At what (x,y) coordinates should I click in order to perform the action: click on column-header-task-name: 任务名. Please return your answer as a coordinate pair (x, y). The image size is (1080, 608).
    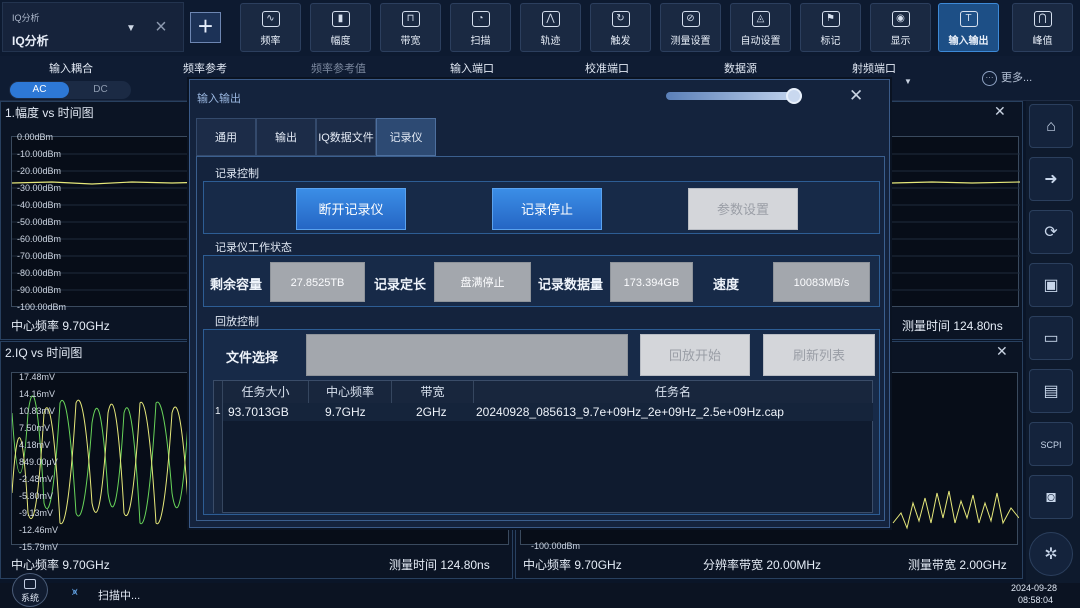
    Looking at the image, I should click on (673, 392).